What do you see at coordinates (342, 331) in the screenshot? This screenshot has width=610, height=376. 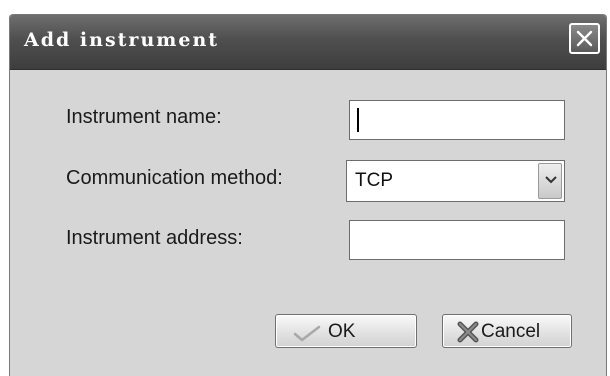 I see `ok-button-label: OK` at bounding box center [342, 331].